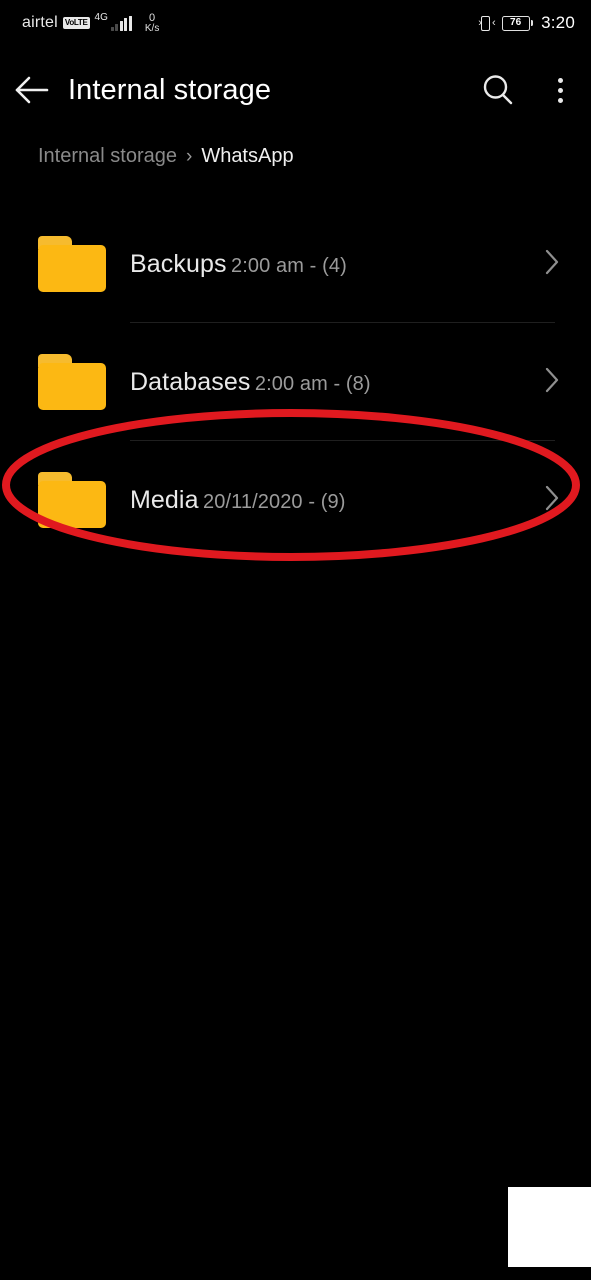 This screenshot has width=591, height=1280. I want to click on status-bar-right: › ‹ 76 3:20, so click(526, 23).